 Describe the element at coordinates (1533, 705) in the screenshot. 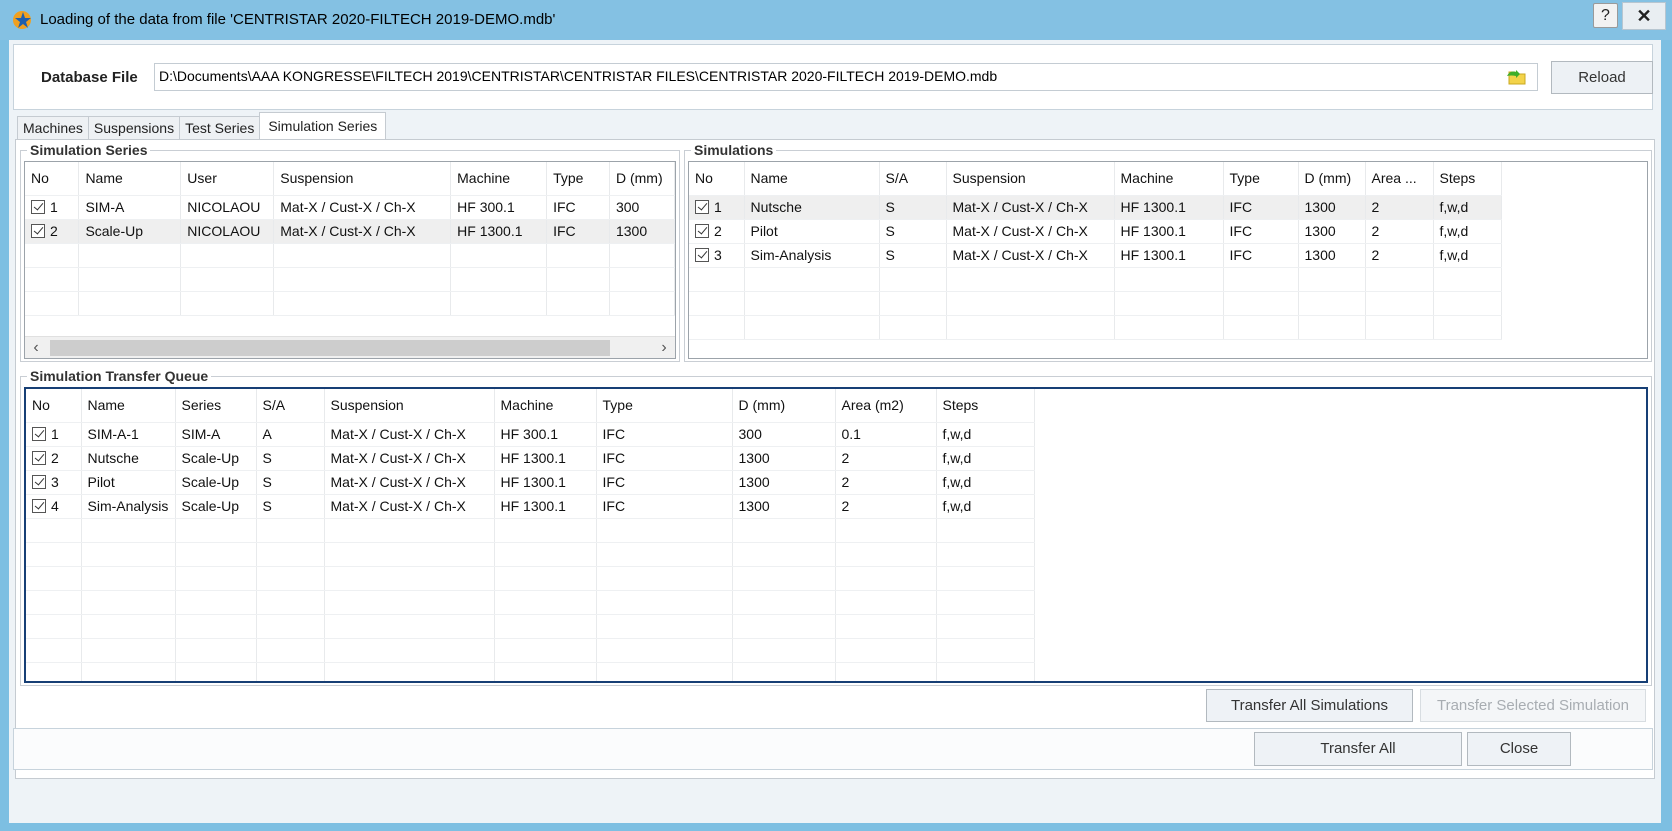

I see `transfer-selected-simulation-button: Transfer Selected Simulation` at that location.